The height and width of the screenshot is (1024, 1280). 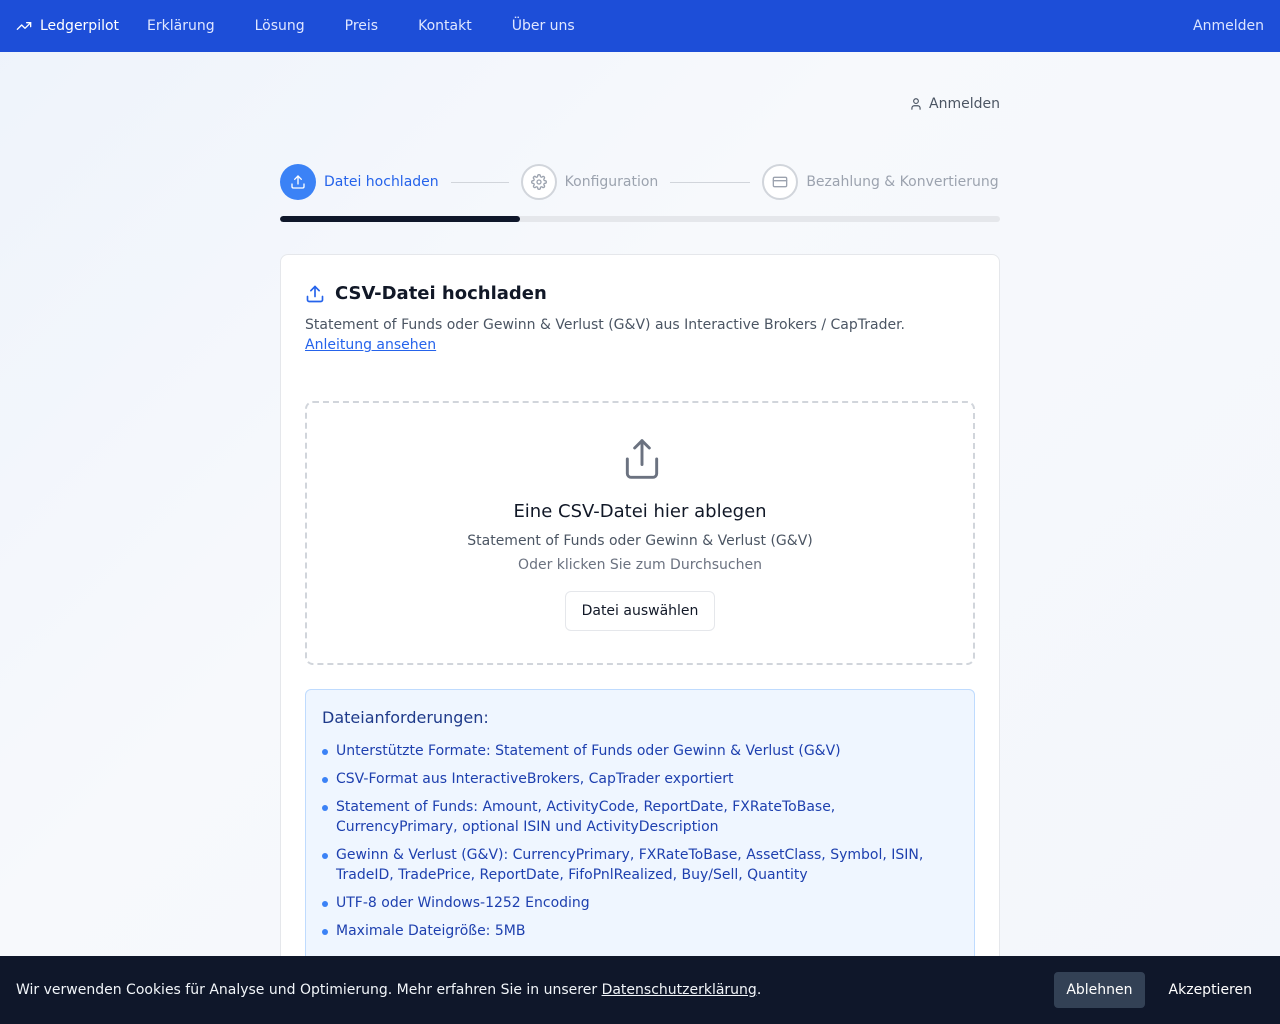 I want to click on step-configuration-circle, so click(x=538, y=182).